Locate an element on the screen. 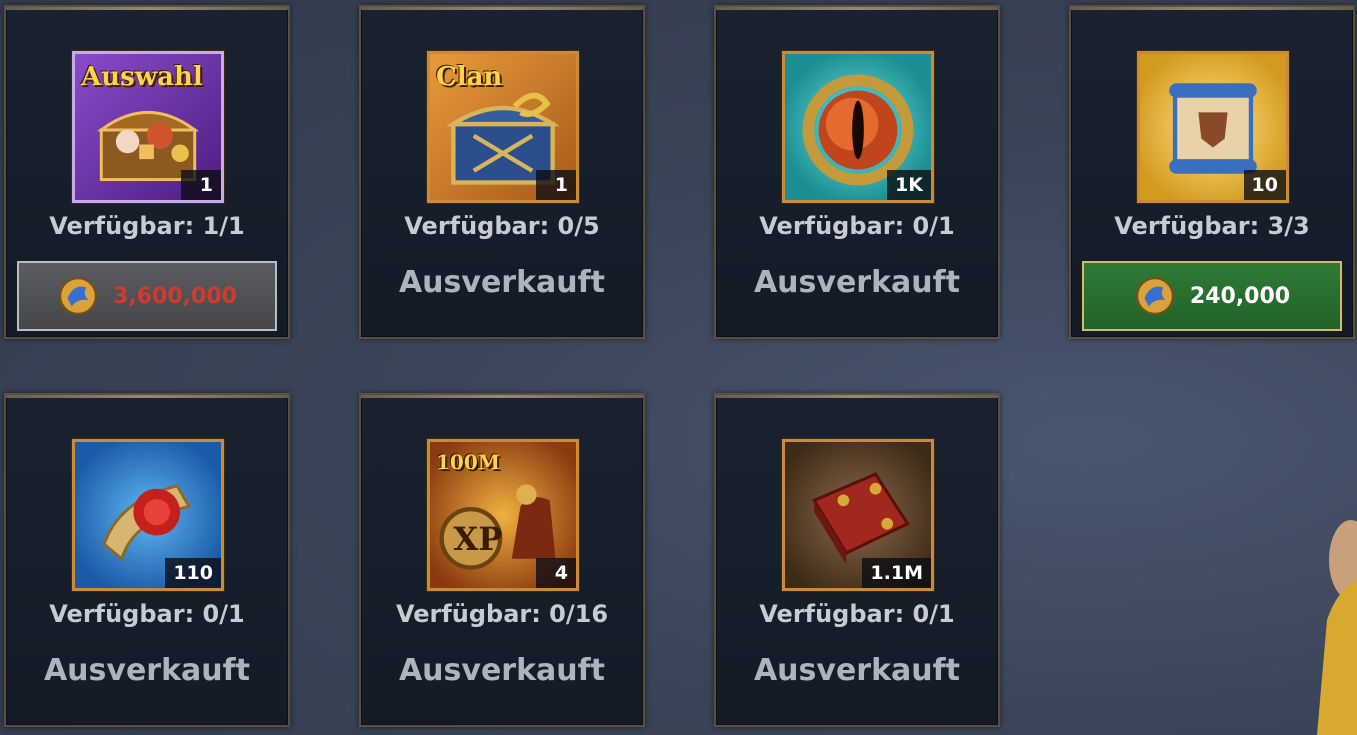 The image size is (1357, 735). item-quantity: 110 is located at coordinates (193, 573).